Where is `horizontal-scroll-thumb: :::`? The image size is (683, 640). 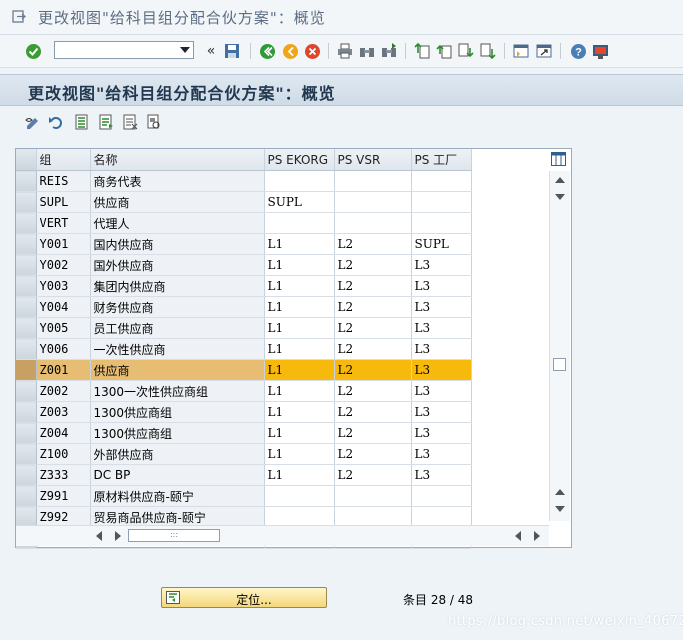
horizontal-scroll-thumb: ::: is located at coordinates (174, 535).